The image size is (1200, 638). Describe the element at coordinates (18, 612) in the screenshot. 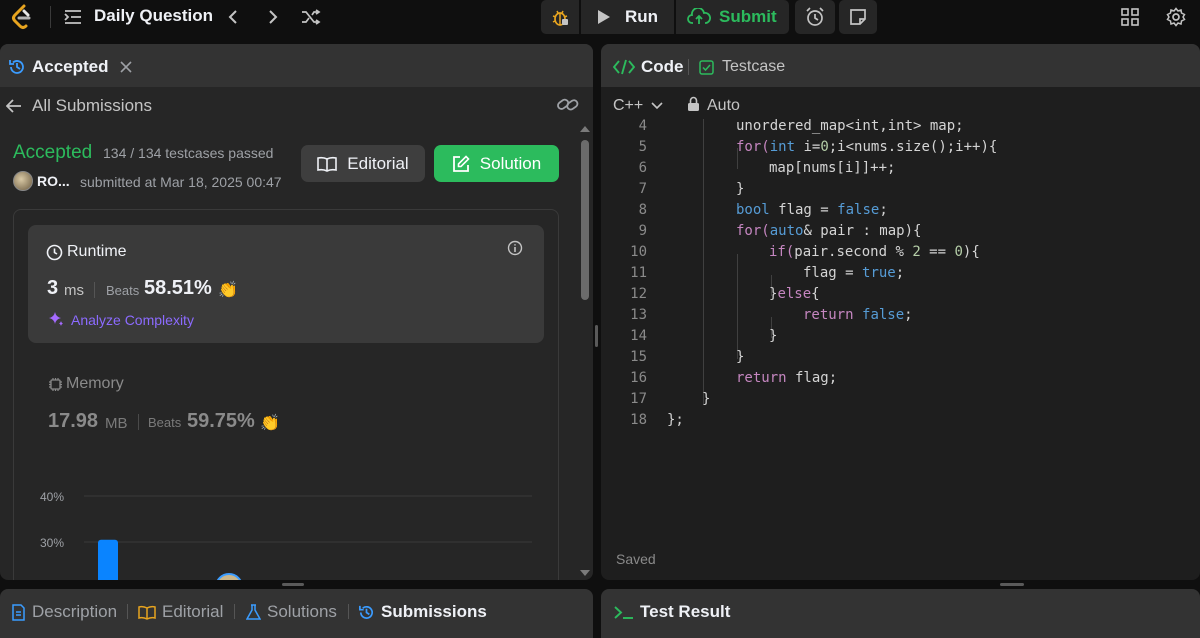

I see `document-icon` at that location.